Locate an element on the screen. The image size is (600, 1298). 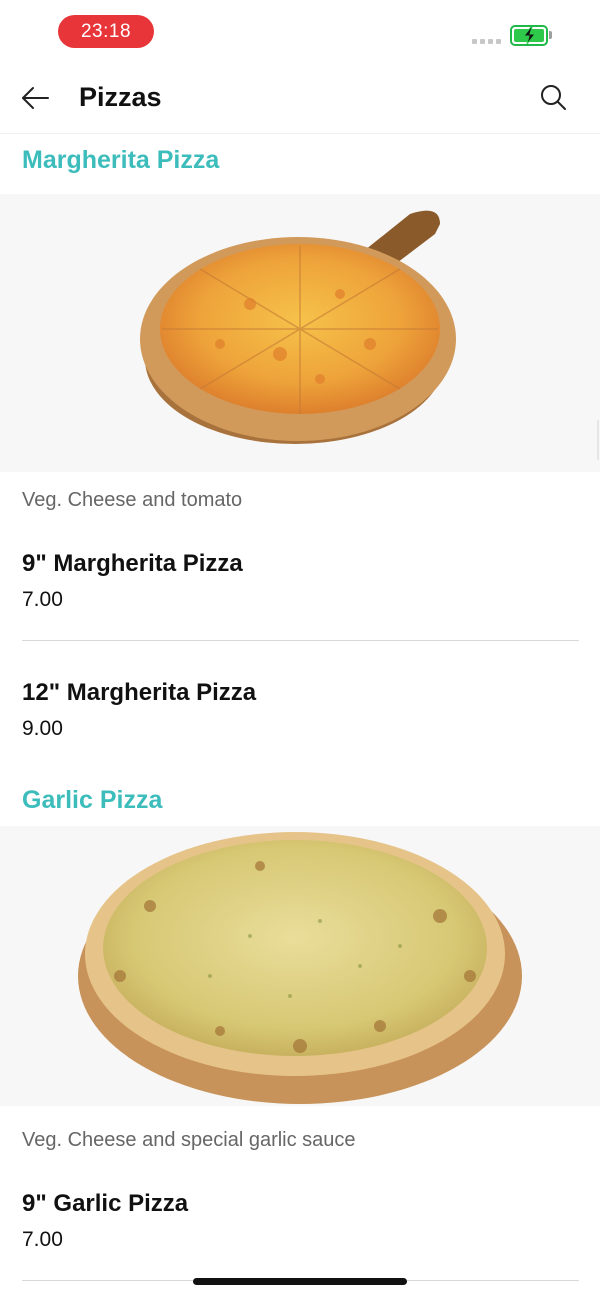
status-time: 23:18 is located at coordinates (106, 31).